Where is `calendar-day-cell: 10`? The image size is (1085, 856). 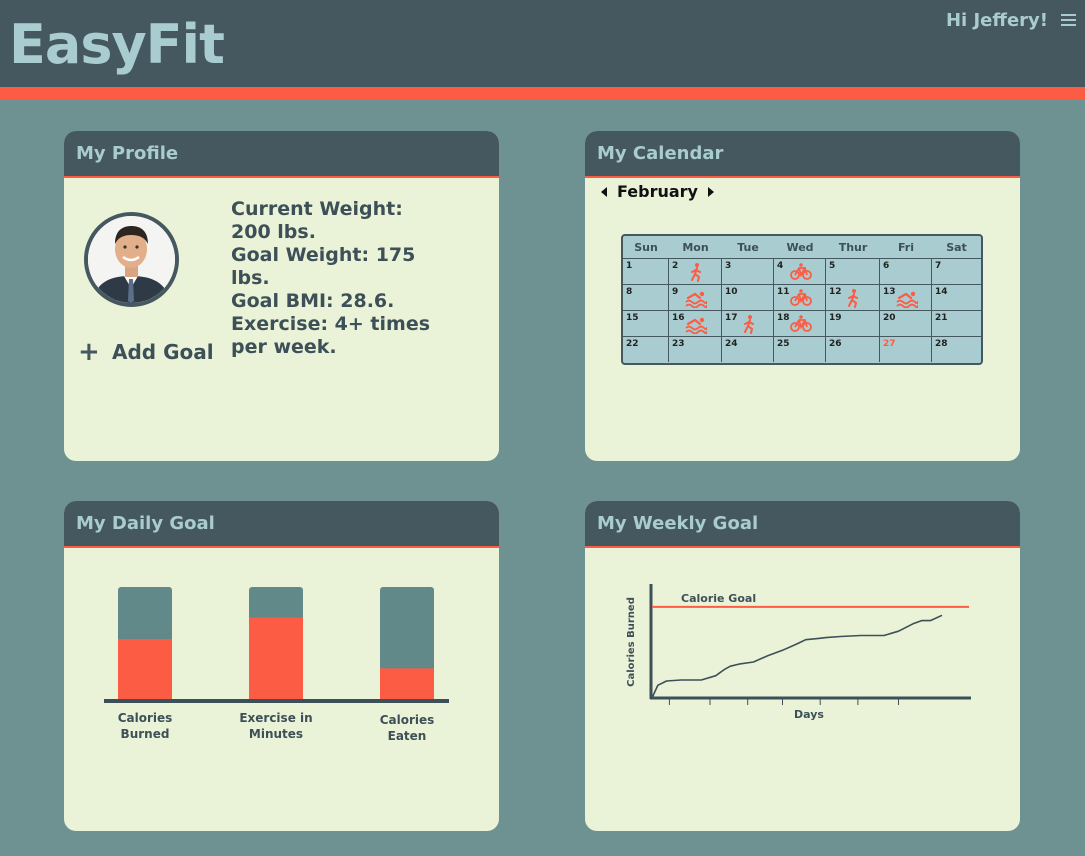
calendar-day-cell: 10 is located at coordinates (748, 297).